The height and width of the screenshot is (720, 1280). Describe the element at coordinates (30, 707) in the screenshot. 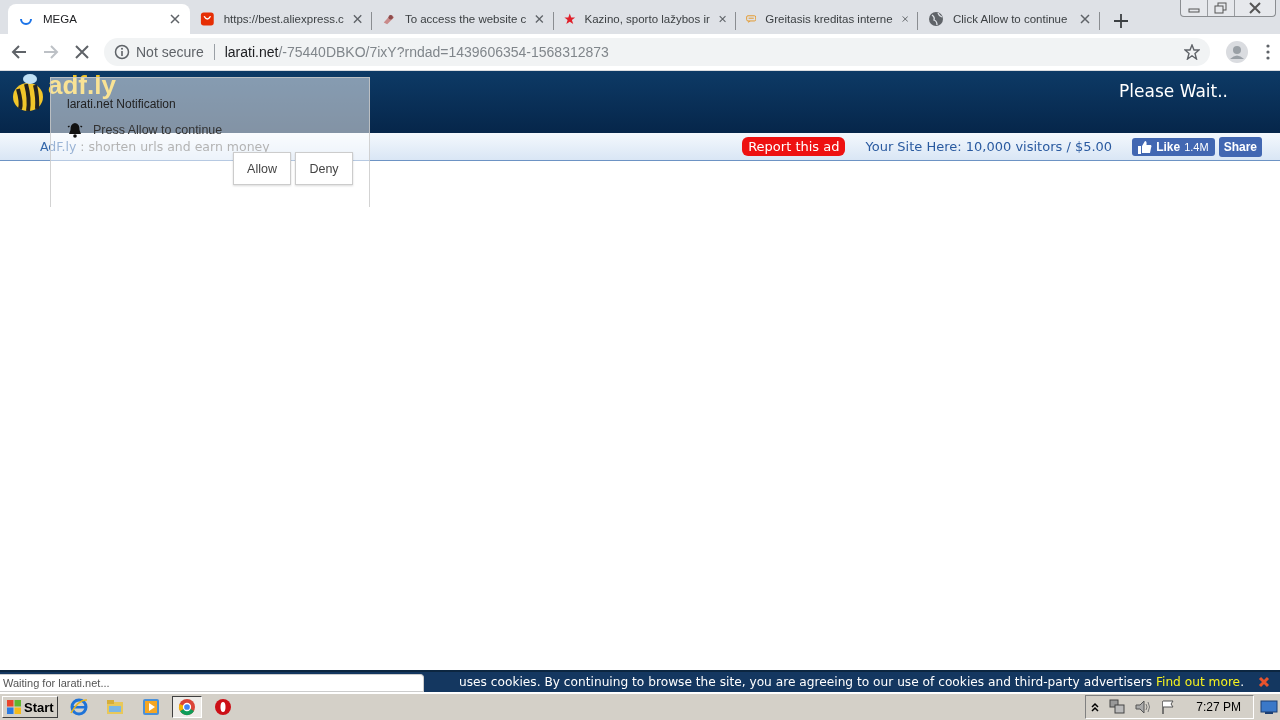

I see `start-button: Start` at that location.